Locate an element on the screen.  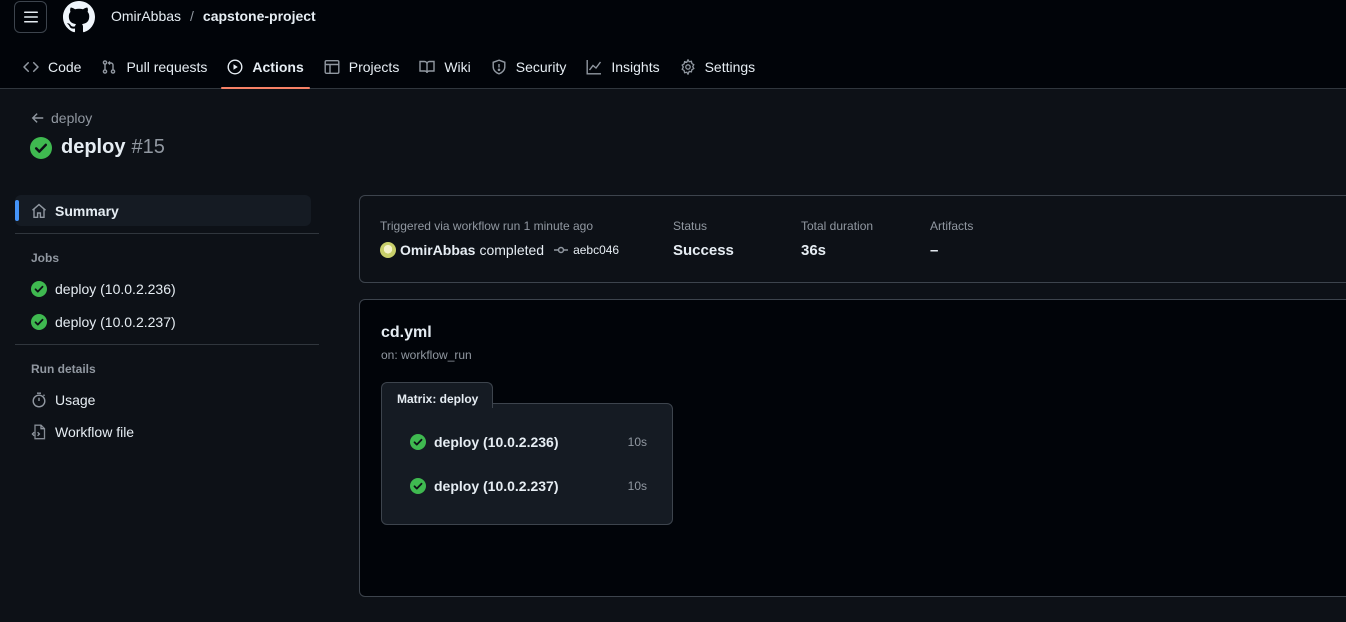
sidebar-item-label: deploy (10.0.2.237) is located at coordinates (115, 321).